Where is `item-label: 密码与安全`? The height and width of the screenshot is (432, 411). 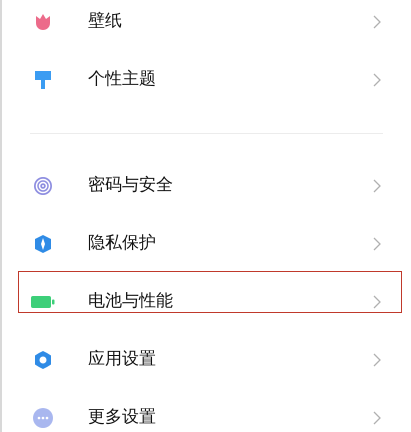 item-label: 密码与安全 is located at coordinates (131, 186).